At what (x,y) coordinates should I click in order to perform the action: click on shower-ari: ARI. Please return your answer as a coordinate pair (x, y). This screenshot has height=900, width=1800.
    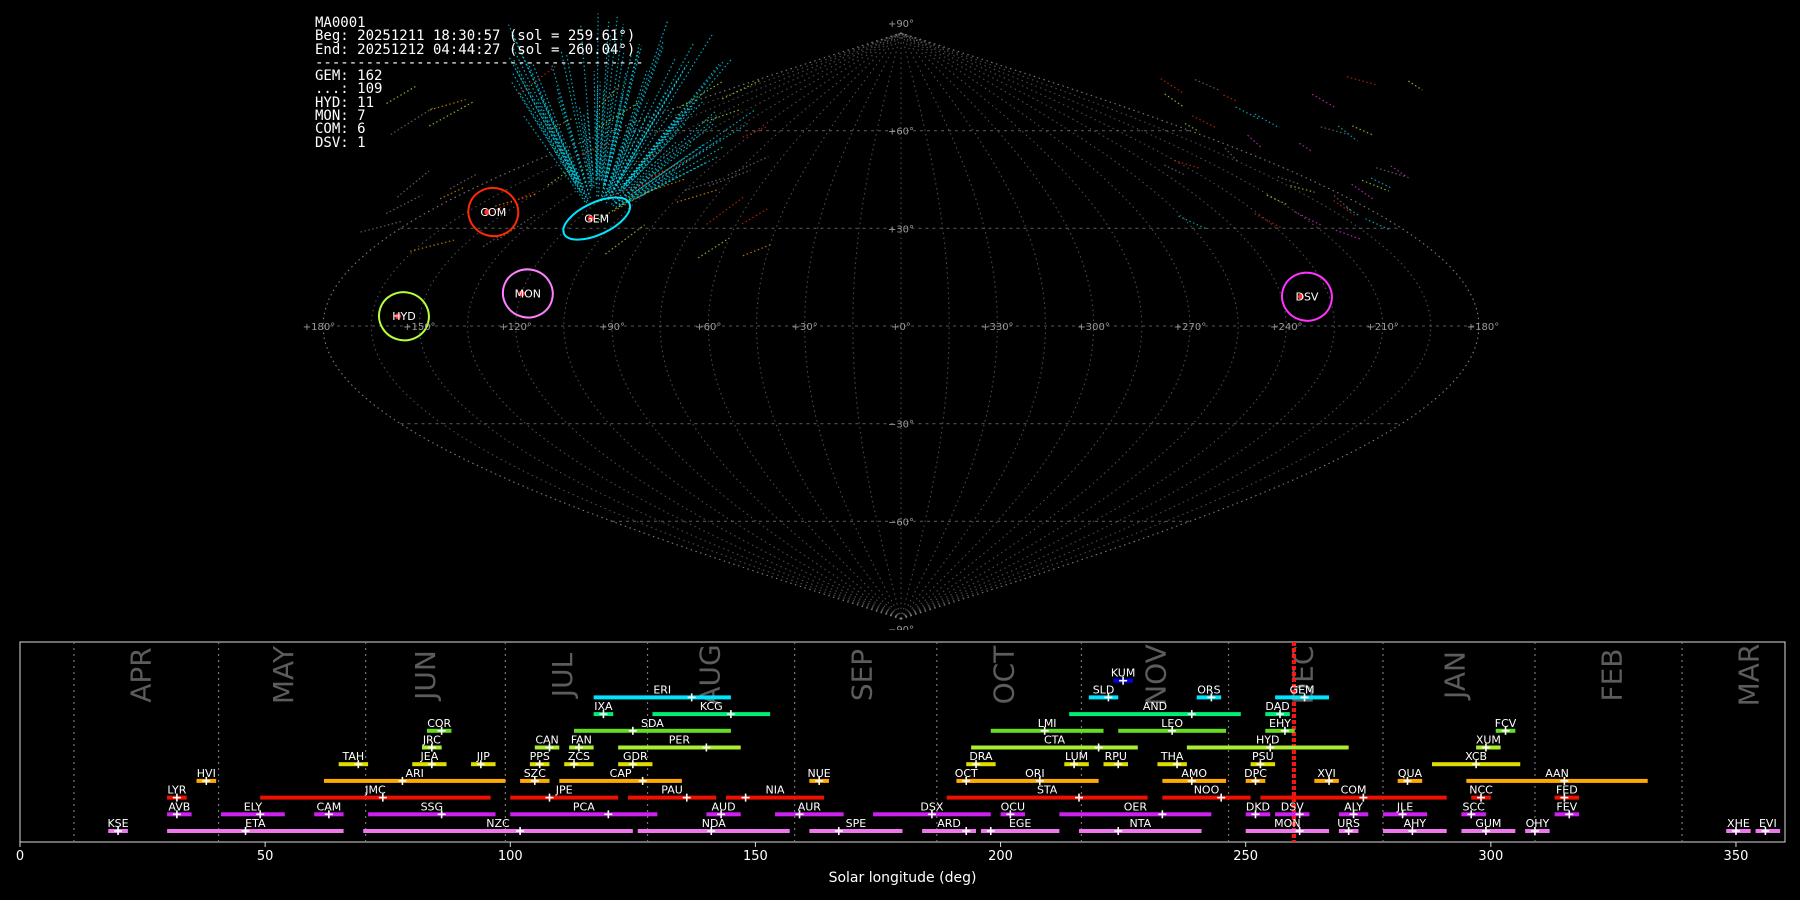
    Looking at the image, I should click on (414, 776).